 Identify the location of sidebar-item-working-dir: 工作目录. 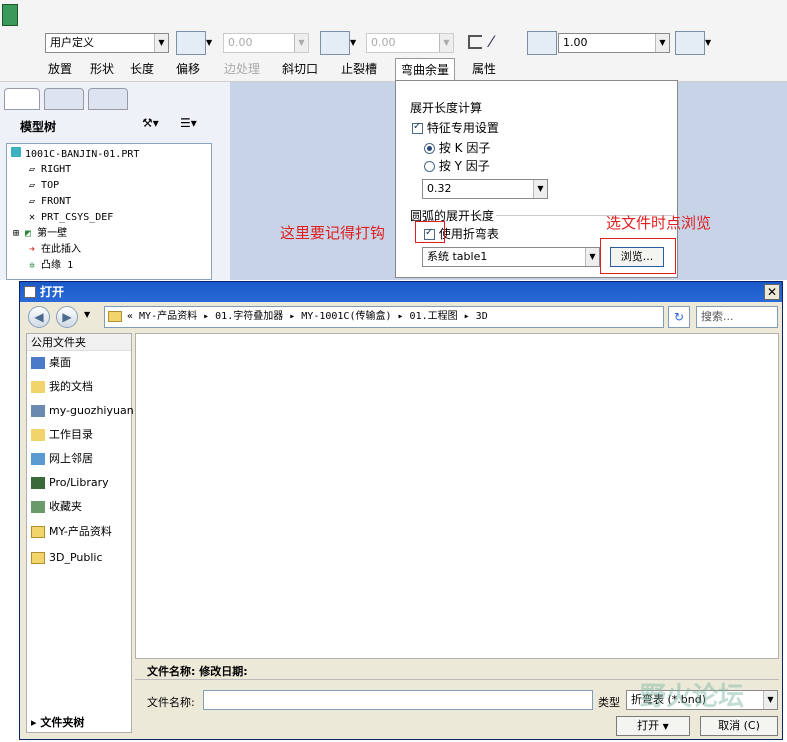
(62, 435).